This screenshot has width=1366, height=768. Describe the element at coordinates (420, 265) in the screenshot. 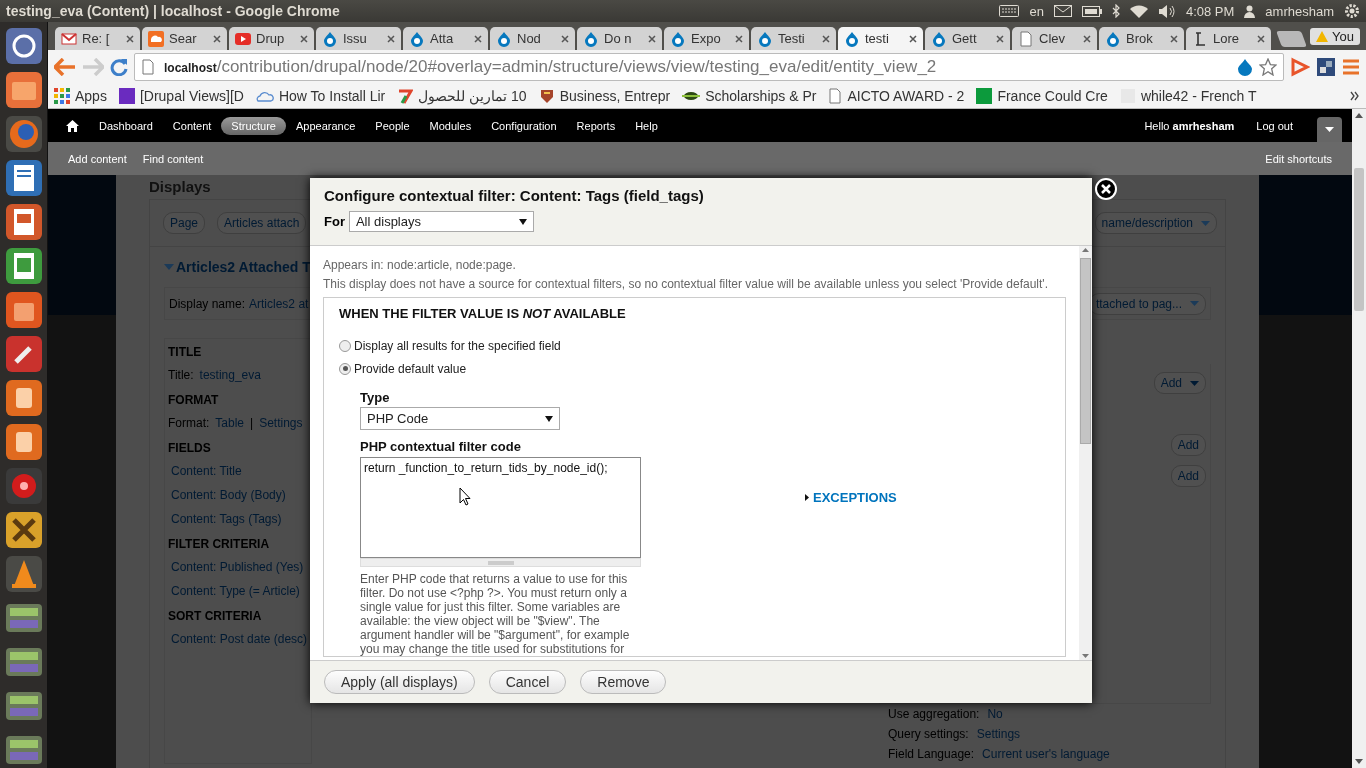

I see `description-text: Appears in: node:article, node:page.` at that location.